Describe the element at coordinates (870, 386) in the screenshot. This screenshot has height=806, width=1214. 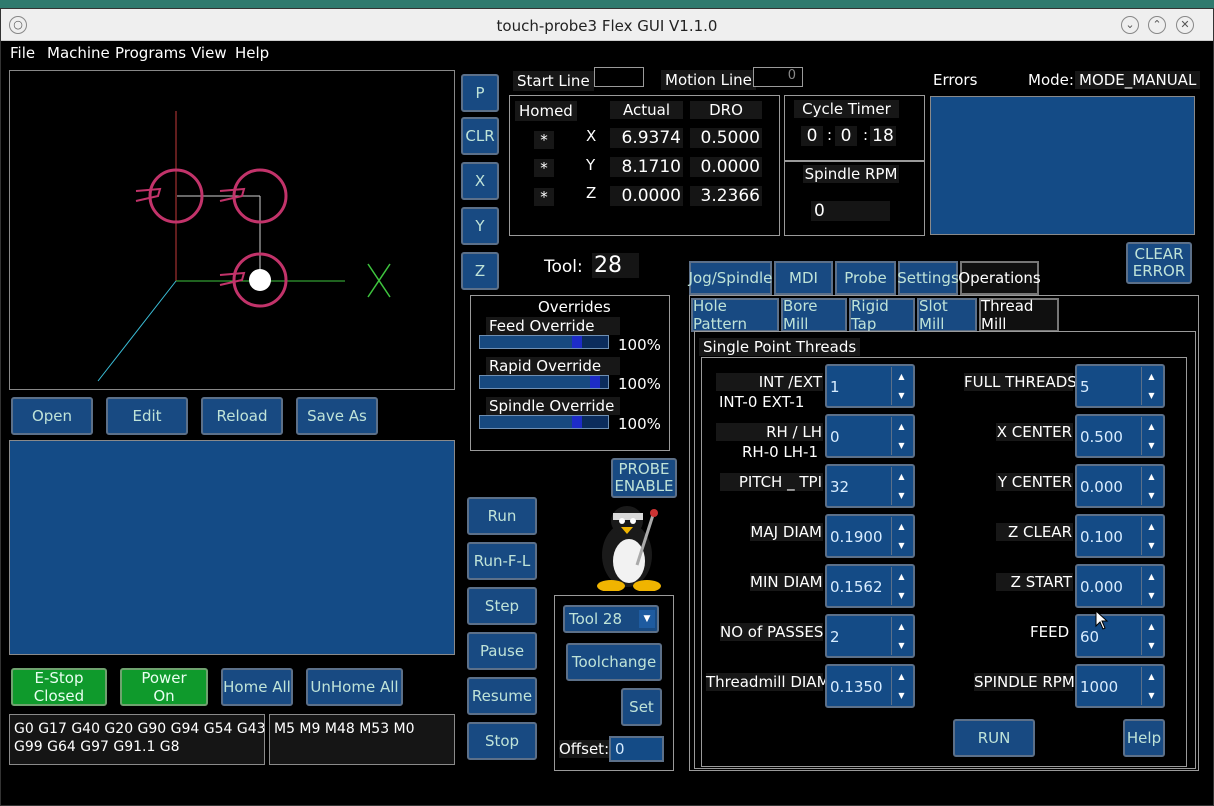
I see `int-ext-spinbox: 1 ▲ ▼` at that location.